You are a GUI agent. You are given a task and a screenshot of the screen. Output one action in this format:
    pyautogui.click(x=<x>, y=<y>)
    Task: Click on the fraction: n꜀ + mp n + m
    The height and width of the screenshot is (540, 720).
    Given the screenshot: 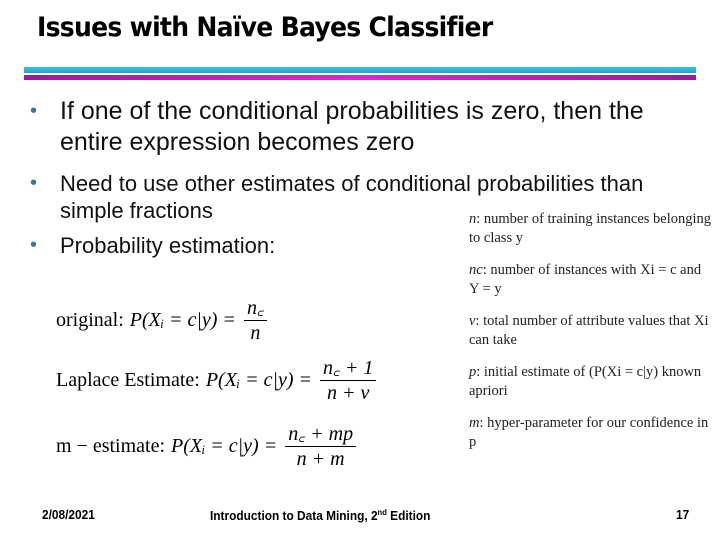 What is the action you would take?
    pyautogui.click(x=321, y=446)
    